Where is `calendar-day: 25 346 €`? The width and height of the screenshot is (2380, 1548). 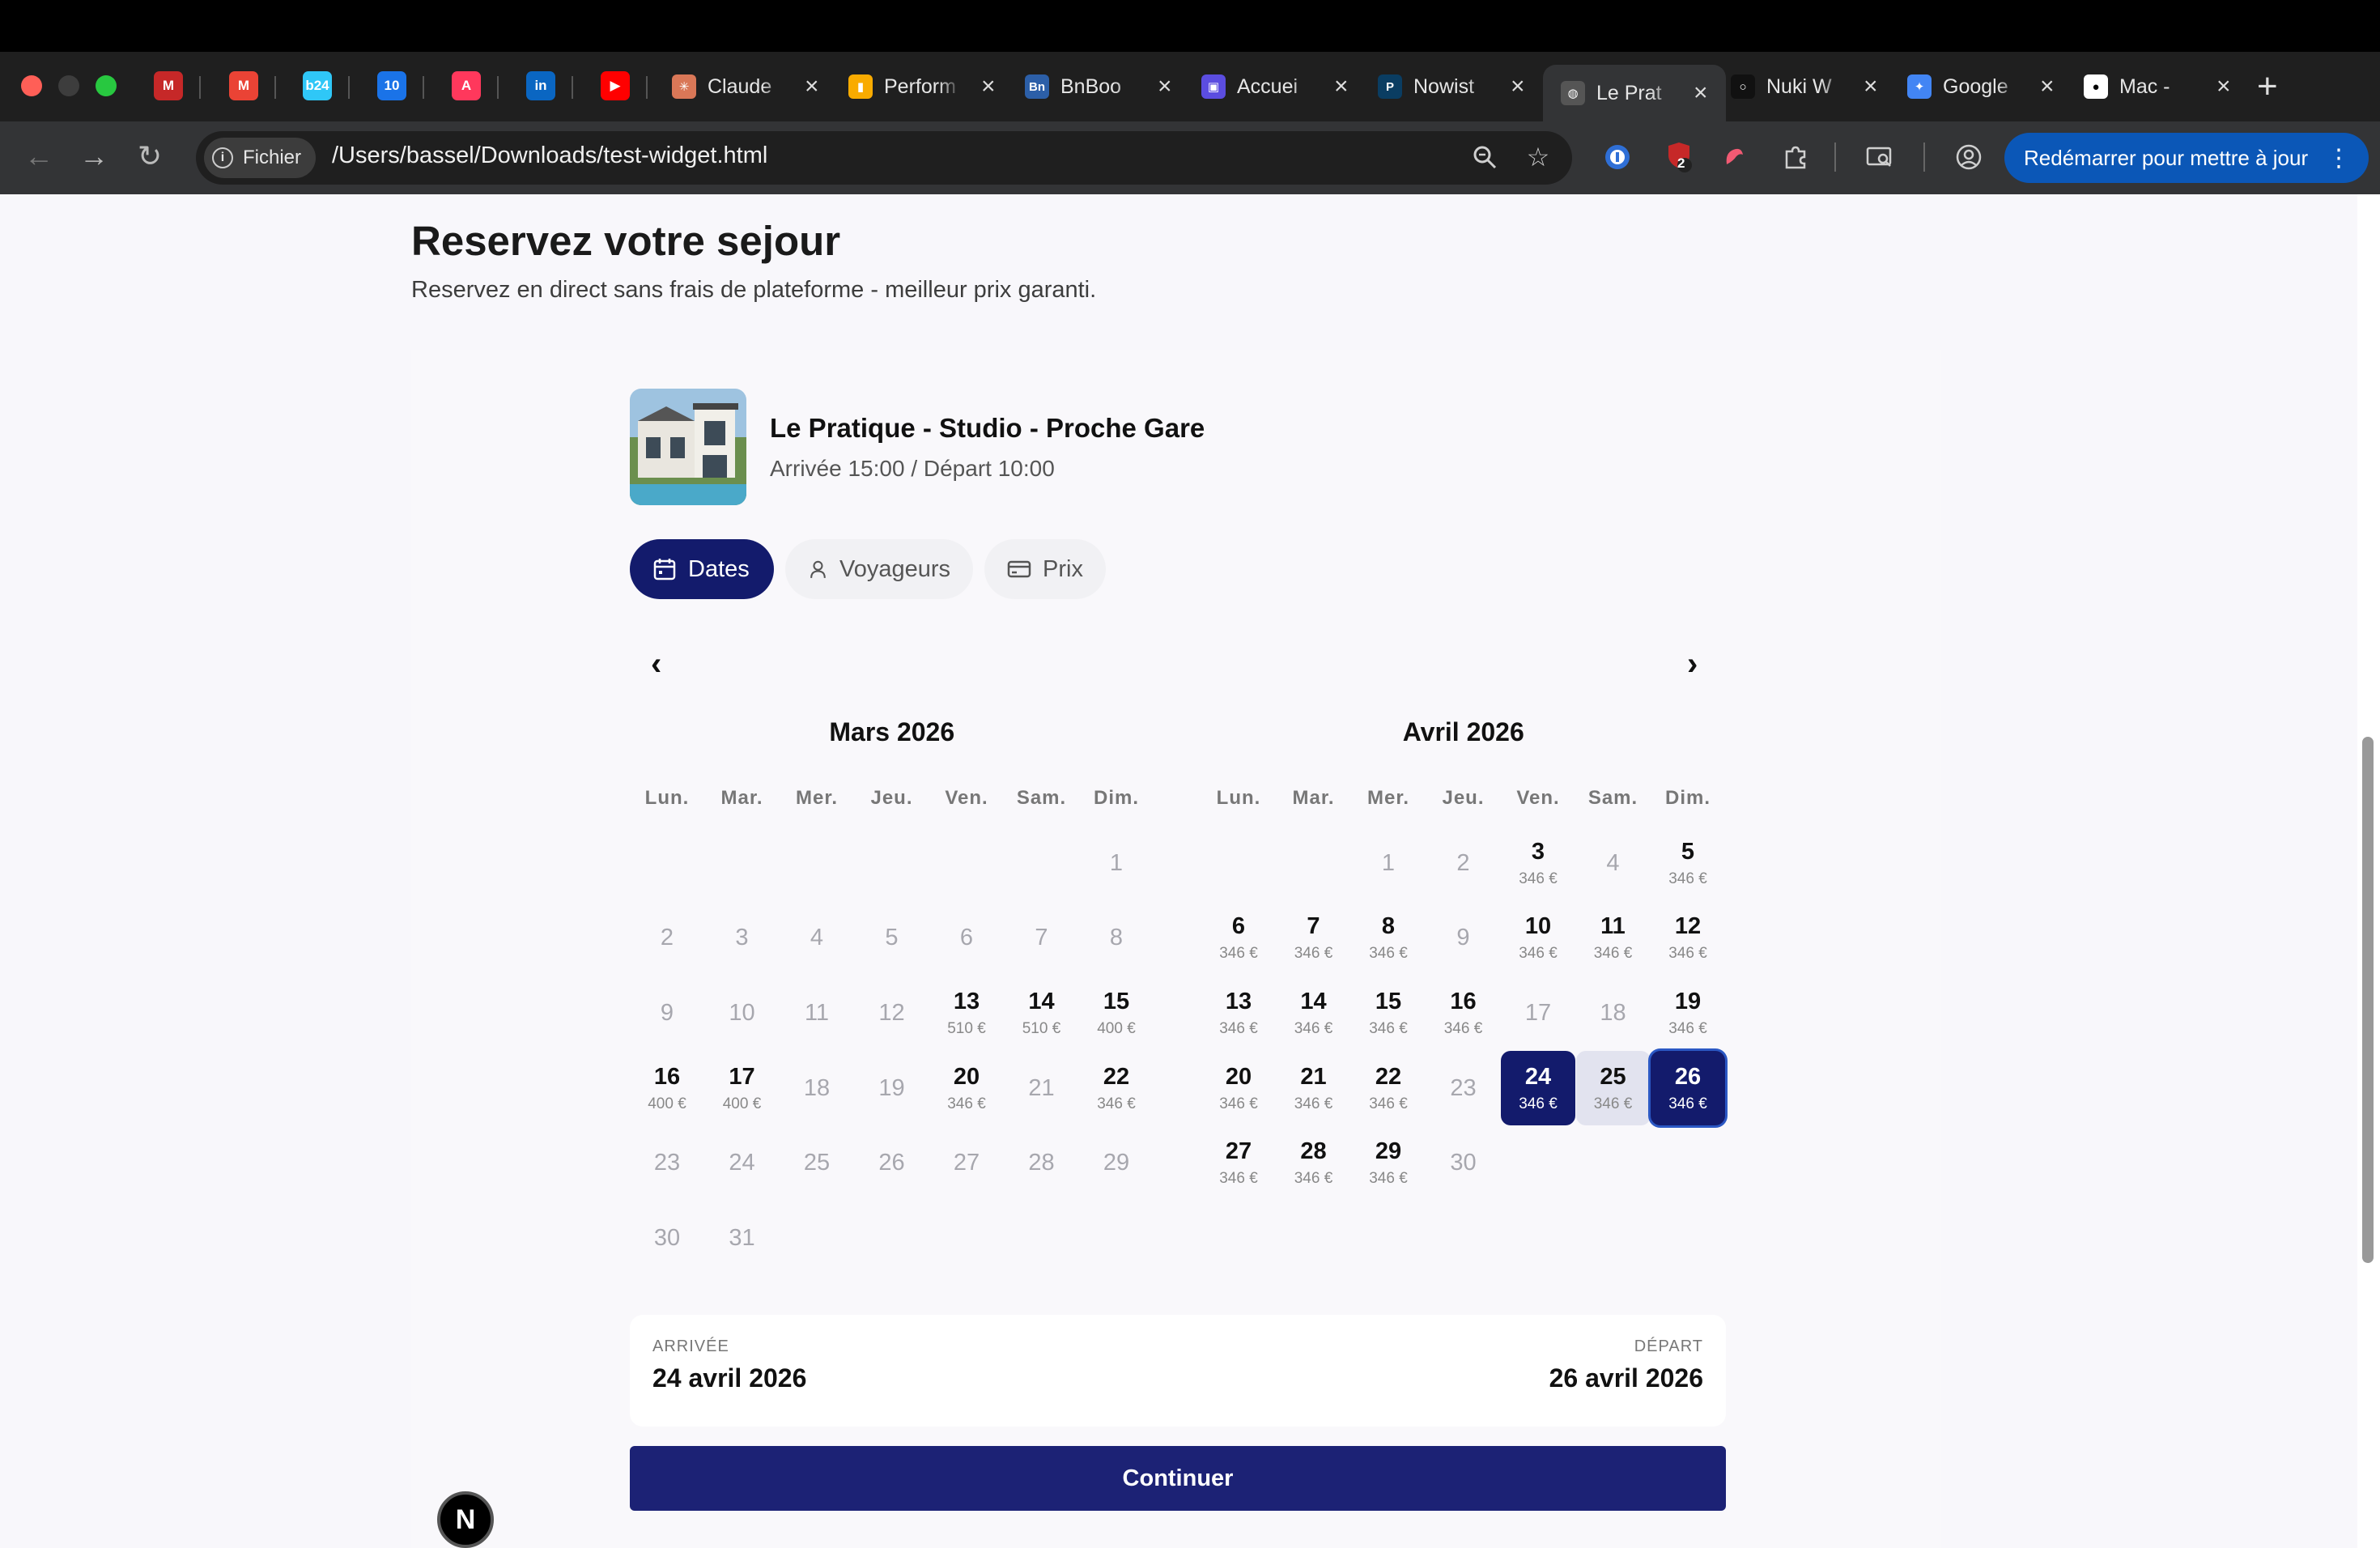 calendar-day: 25 346 € is located at coordinates (1613, 1088).